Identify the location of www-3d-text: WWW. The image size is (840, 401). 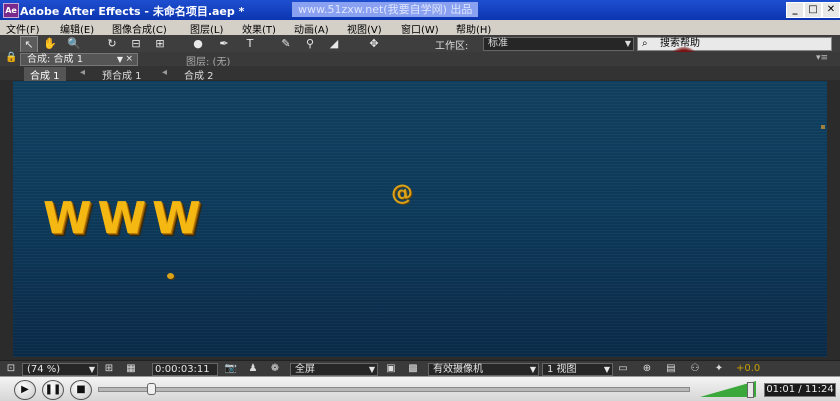
(125, 218).